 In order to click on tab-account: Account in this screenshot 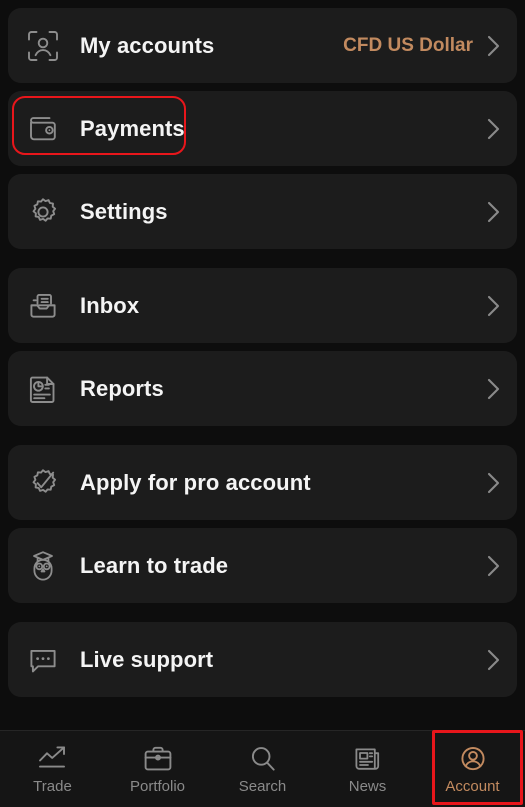, I will do `click(472, 769)`.